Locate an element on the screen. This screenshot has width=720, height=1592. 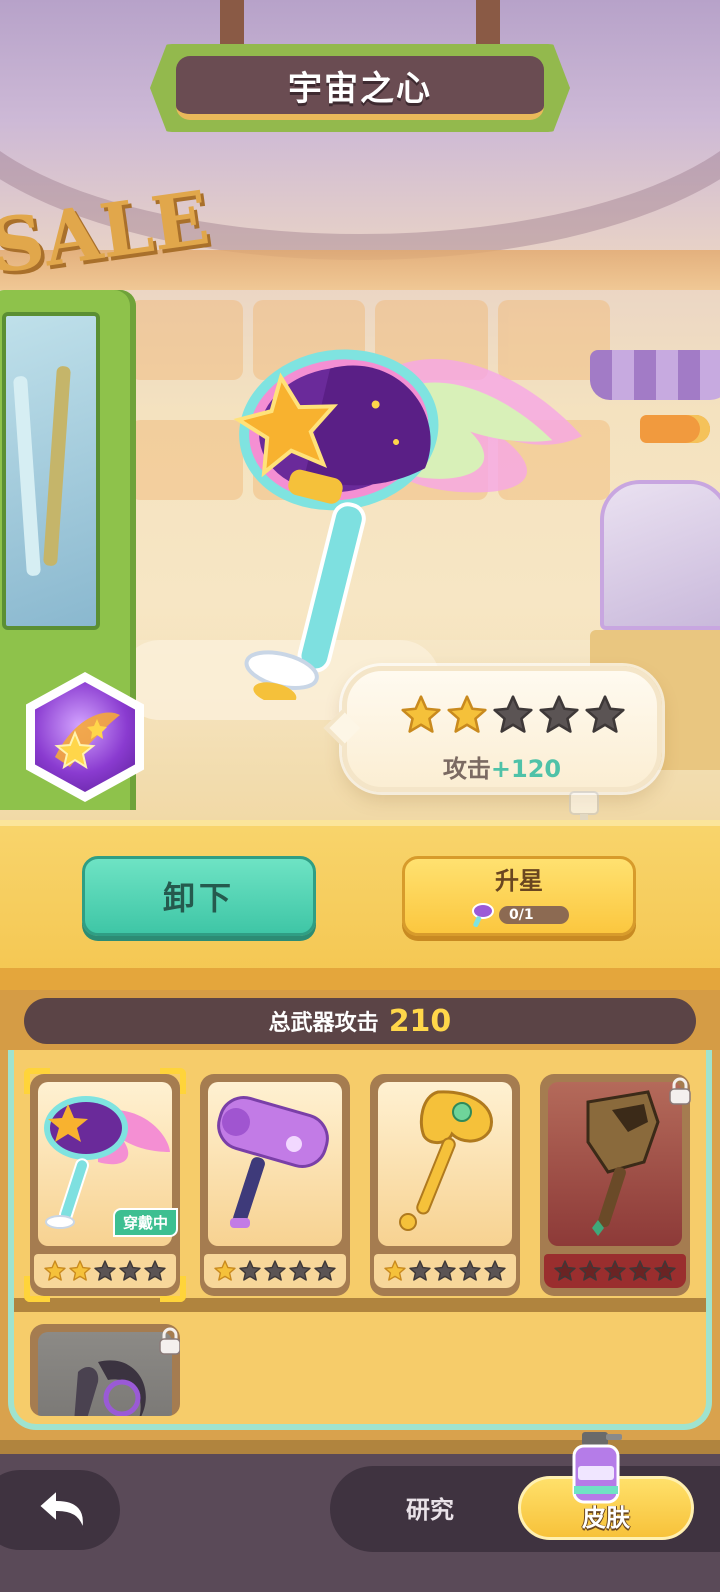
upgrade-cost-bar: 0/1 is located at coordinates (534, 914).